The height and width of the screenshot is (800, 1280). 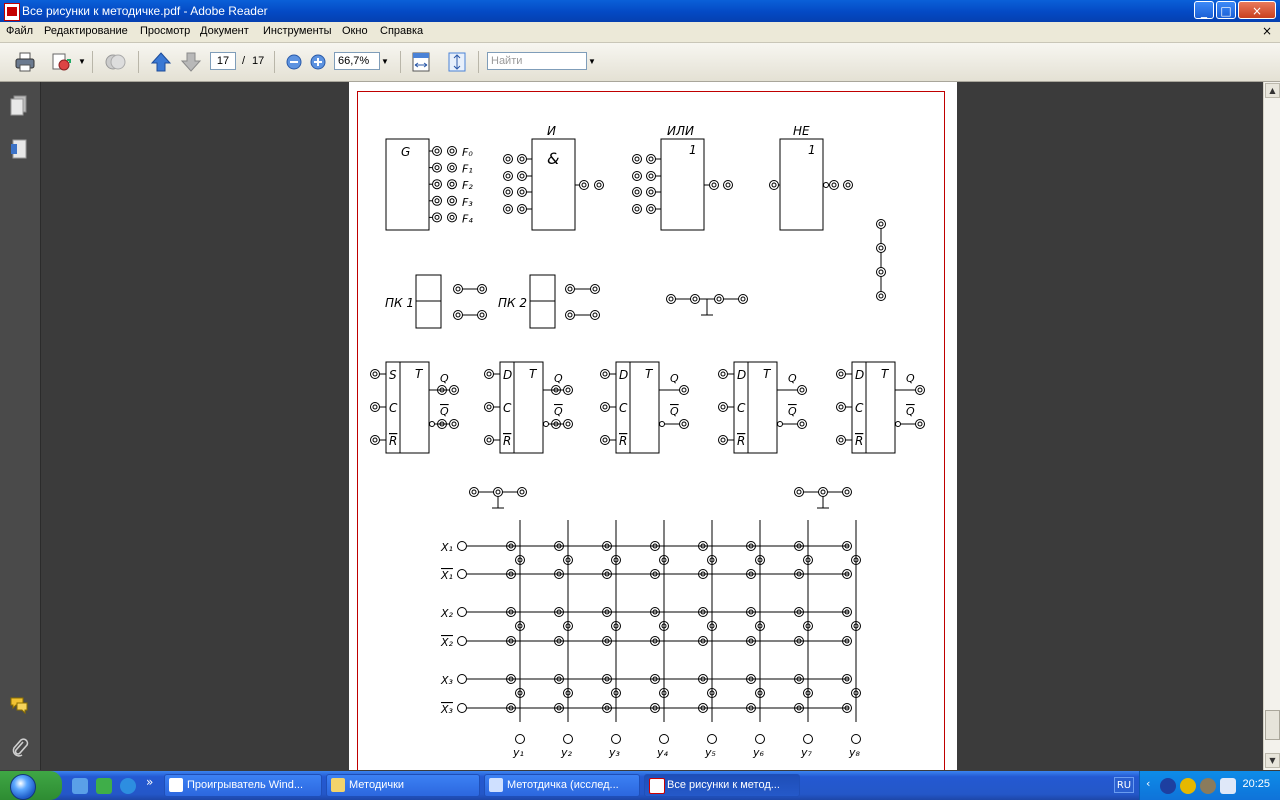 I want to click on close-button: ×, so click(x=1257, y=10).